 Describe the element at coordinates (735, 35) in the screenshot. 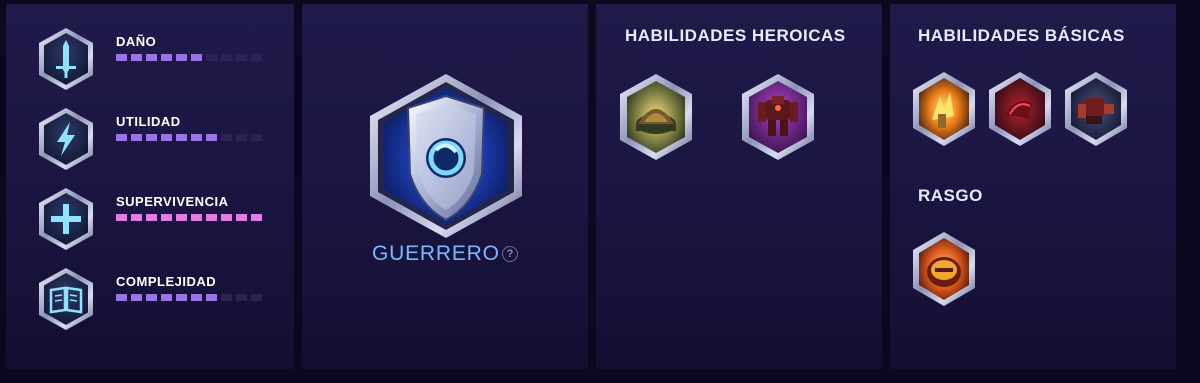

I see `section-title-heroic: HABILIDADES HEROICAS` at that location.